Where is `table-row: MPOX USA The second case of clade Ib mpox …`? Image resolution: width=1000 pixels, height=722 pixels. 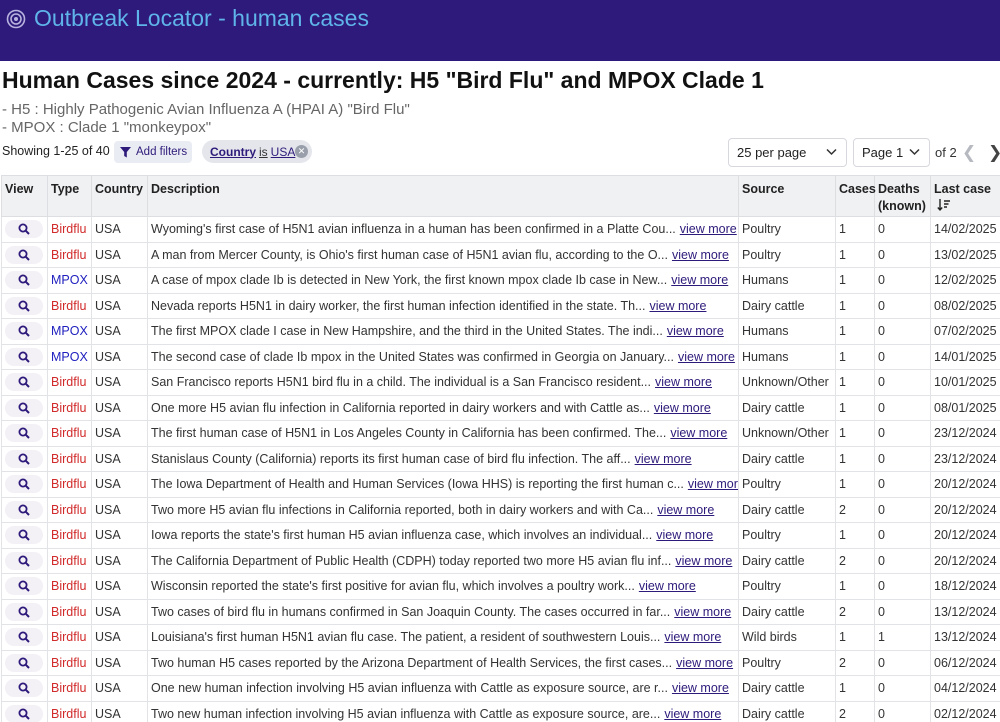 table-row: MPOX USA The second case of clade Ib mpox … is located at coordinates (500, 356).